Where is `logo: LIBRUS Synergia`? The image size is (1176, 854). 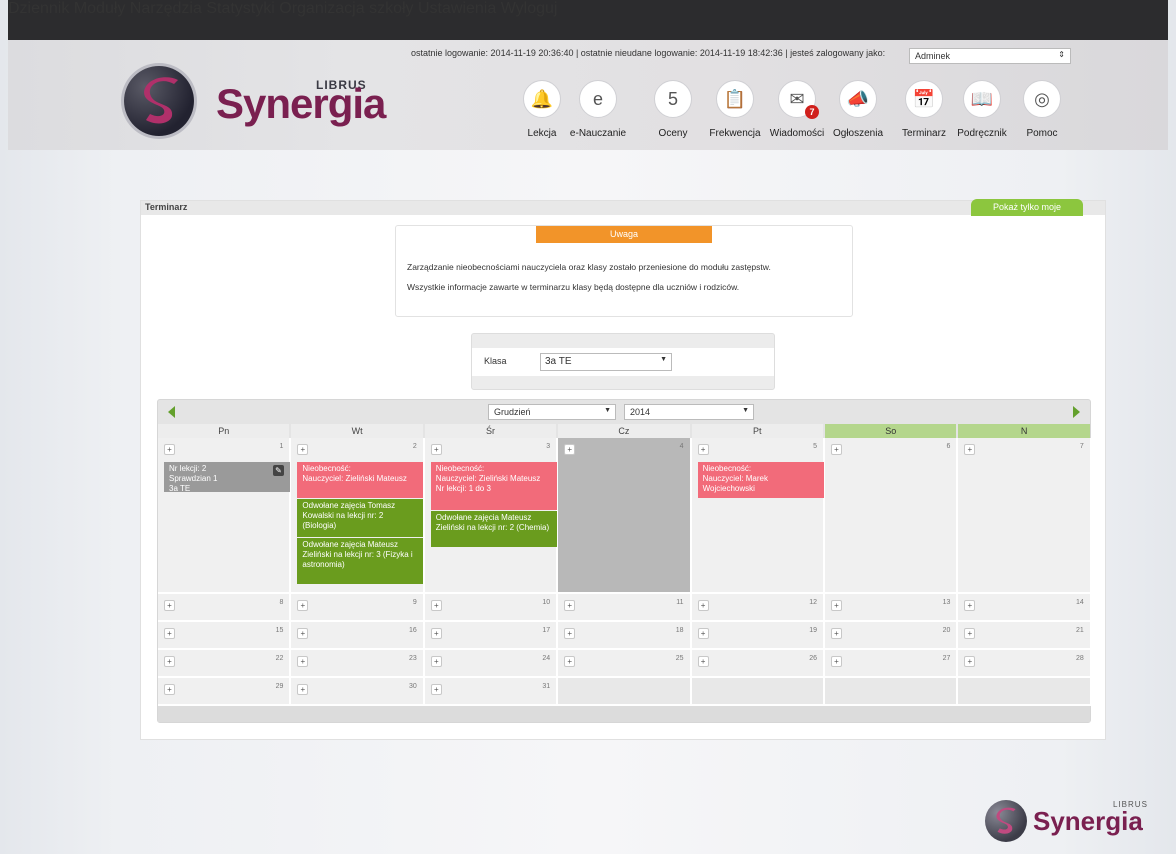 logo: LIBRUS Synergia is located at coordinates (255, 101).